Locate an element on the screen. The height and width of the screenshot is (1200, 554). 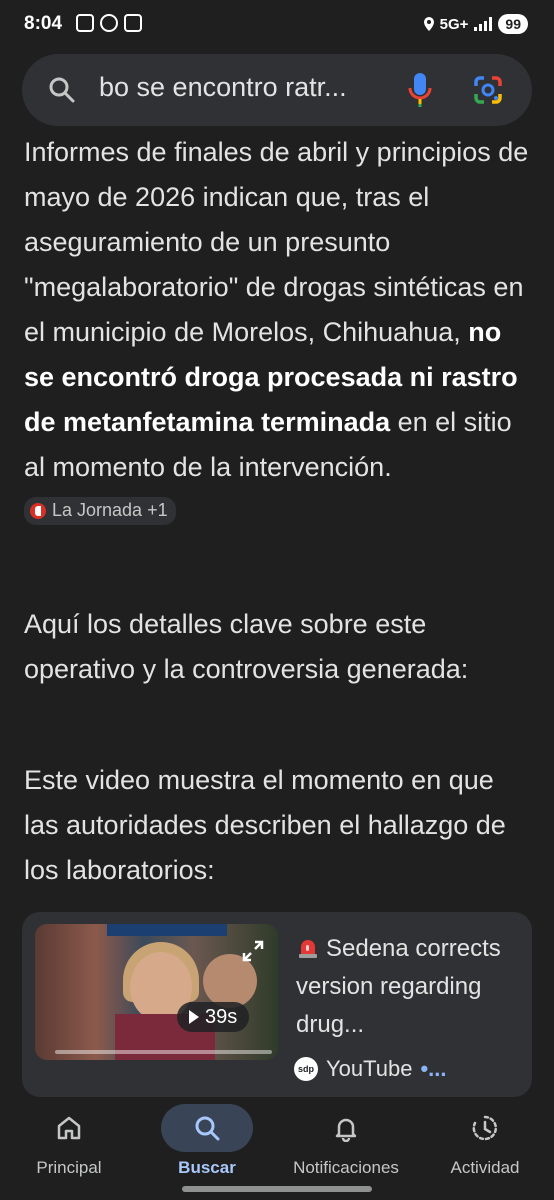
source-chip-label: La Jornada +1 is located at coordinates (110, 510).